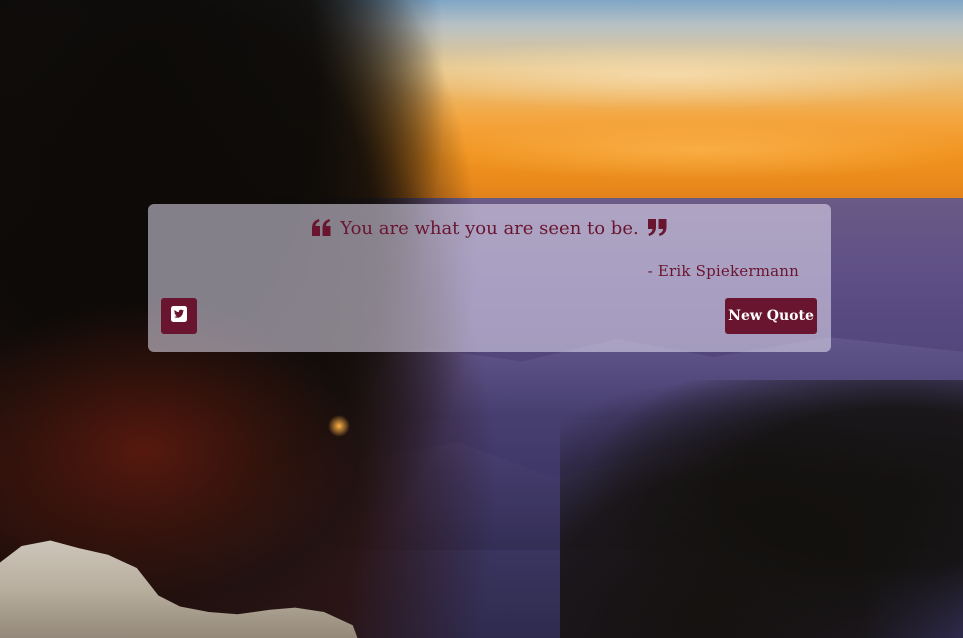 The image size is (963, 638). I want to click on quote-text: You are what you are seen to be., so click(489, 228).